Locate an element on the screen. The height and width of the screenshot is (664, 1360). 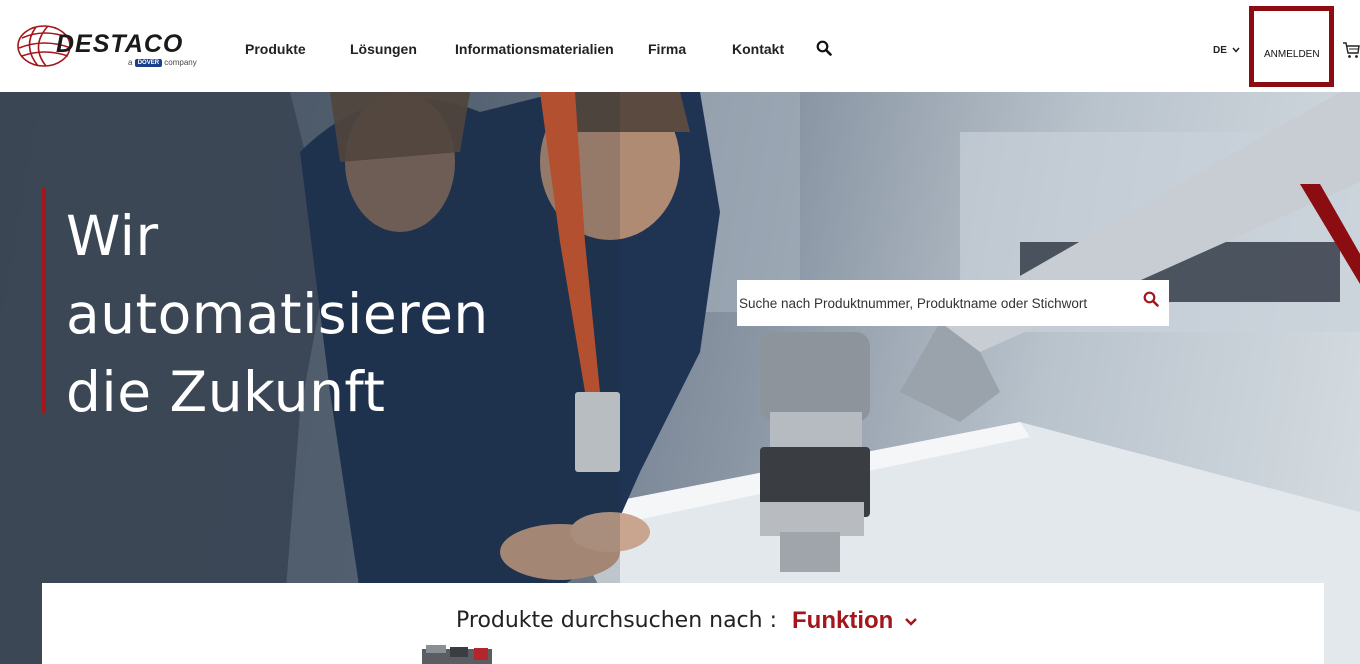
language-selector: DE is located at coordinates (1226, 50).